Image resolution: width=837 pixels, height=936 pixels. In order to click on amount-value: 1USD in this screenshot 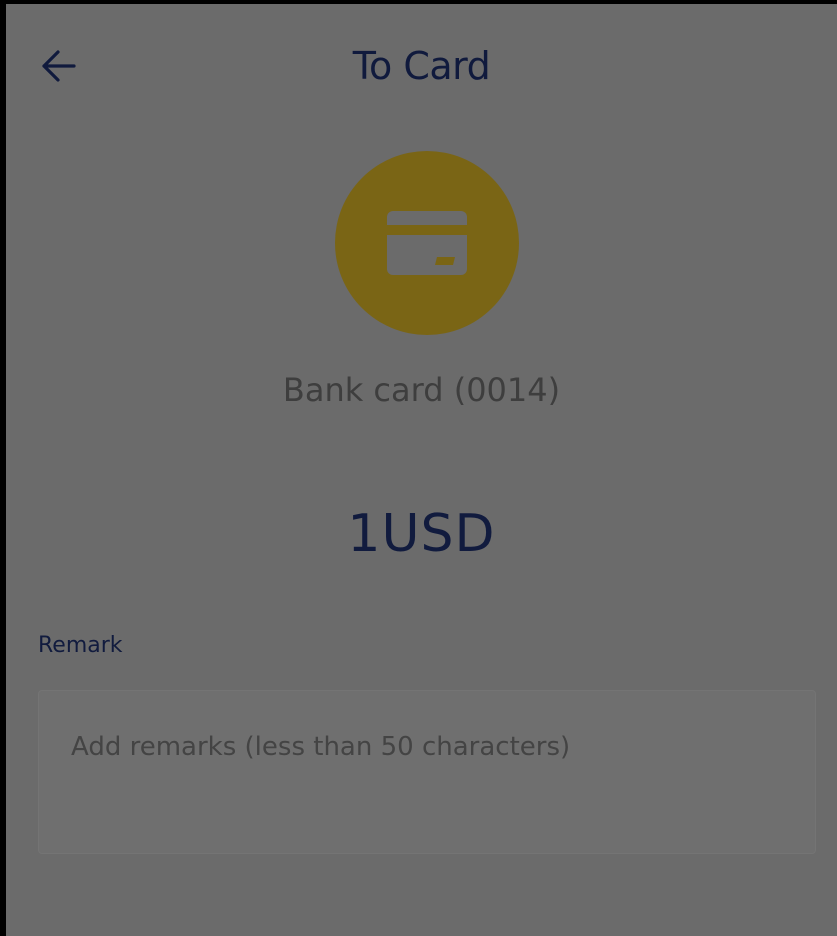, I will do `click(421, 534)`.